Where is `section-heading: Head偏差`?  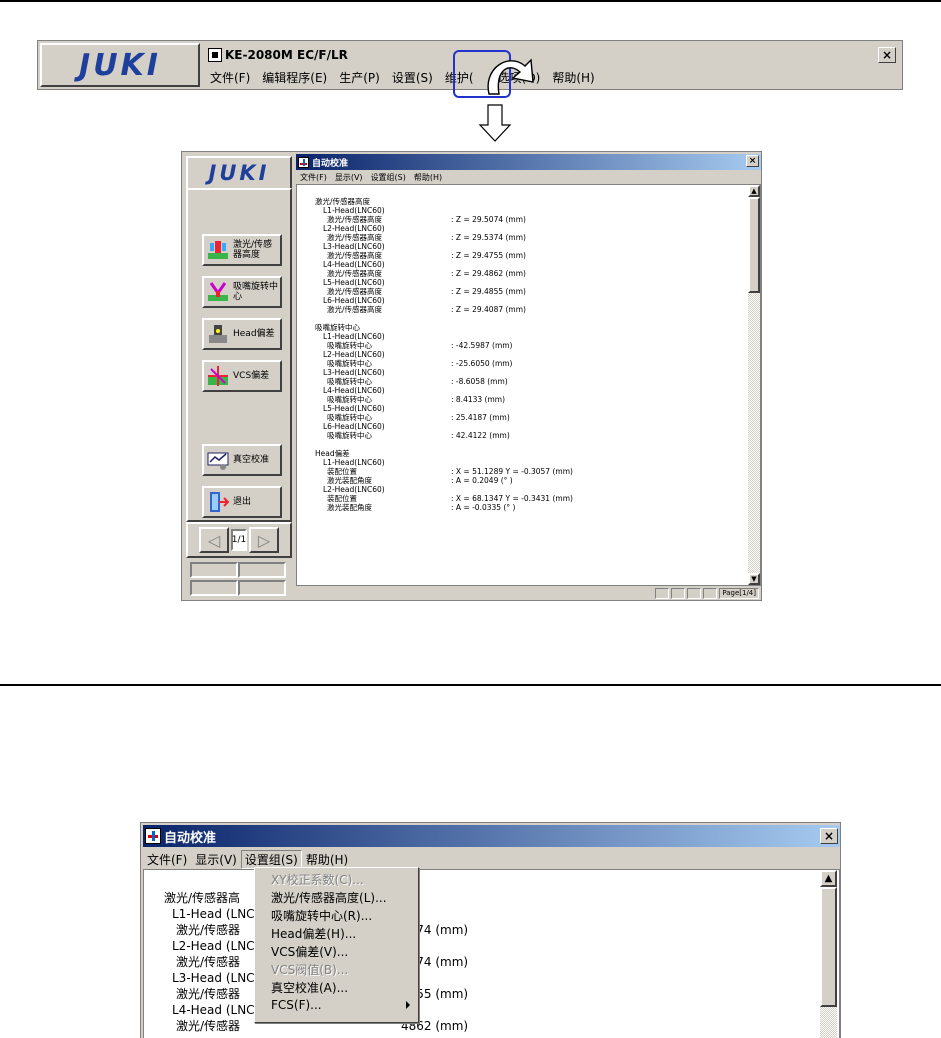
section-heading: Head偏差 is located at coordinates (332, 453).